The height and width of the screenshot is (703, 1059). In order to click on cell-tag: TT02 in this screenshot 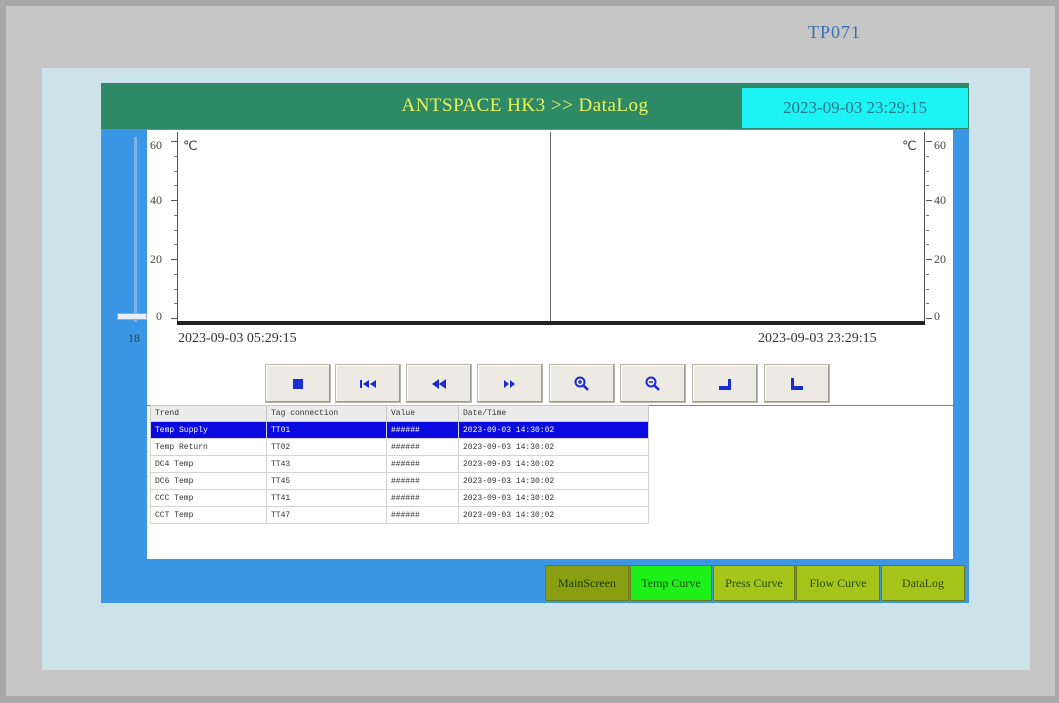, I will do `click(326, 447)`.